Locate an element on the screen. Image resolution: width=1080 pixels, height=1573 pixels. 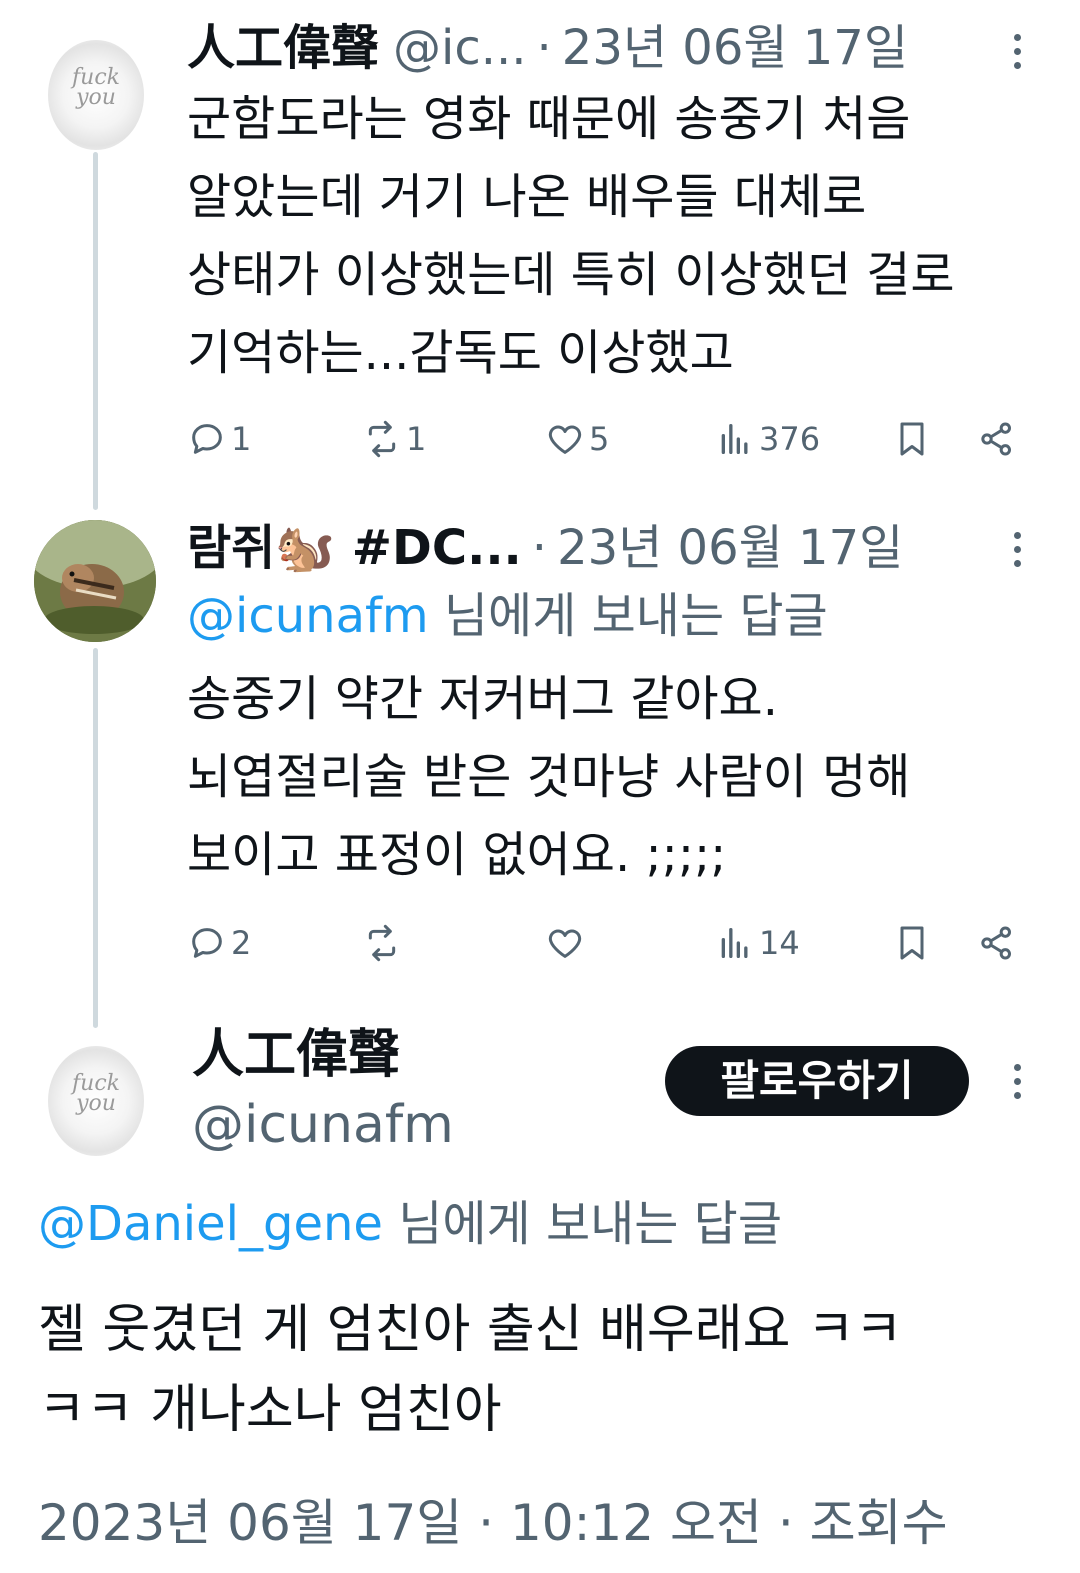
follow-button: 팔로우하기 is located at coordinates (817, 1081).